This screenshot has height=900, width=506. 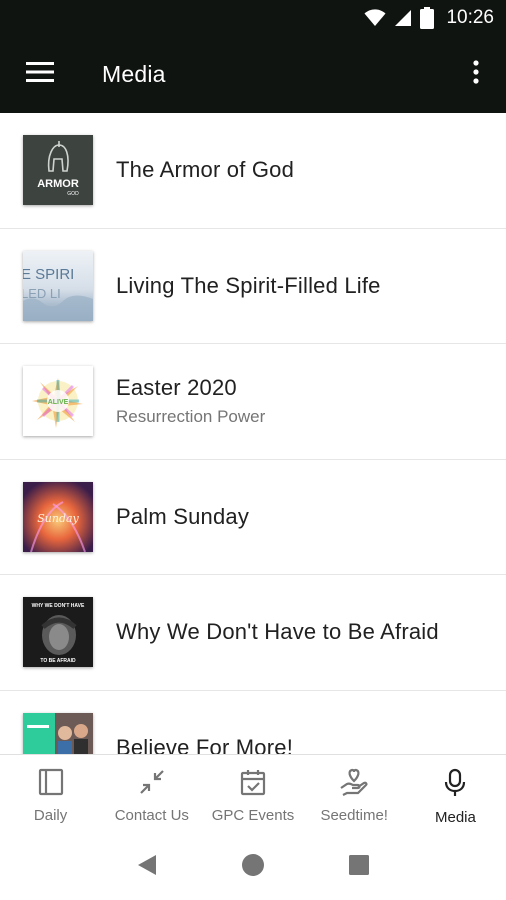 I want to click on nav-item-gpc-events: GPC Events, so click(x=252, y=794).